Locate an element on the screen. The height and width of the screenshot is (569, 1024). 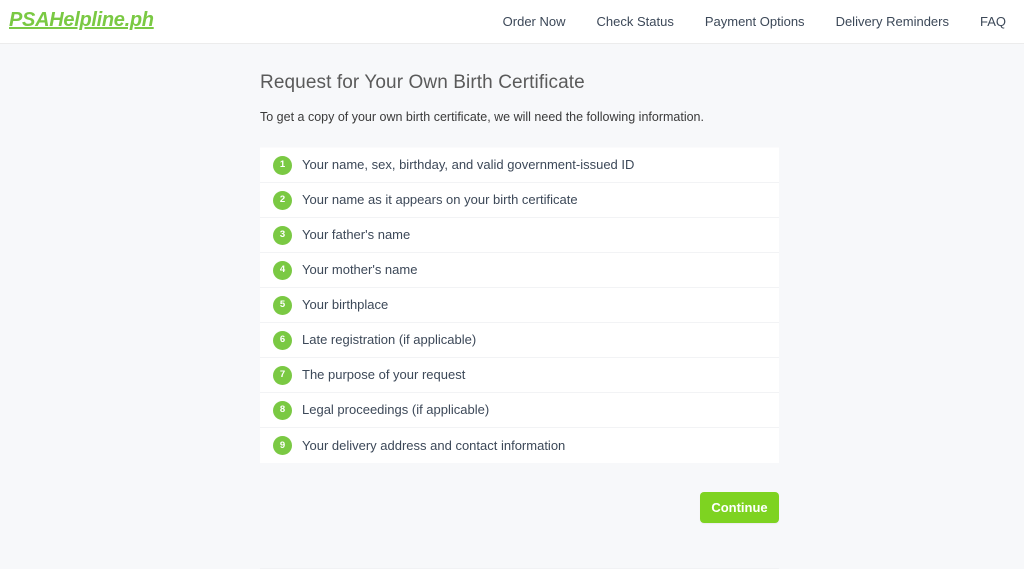
form-actions: Continue is located at coordinates (519, 507).